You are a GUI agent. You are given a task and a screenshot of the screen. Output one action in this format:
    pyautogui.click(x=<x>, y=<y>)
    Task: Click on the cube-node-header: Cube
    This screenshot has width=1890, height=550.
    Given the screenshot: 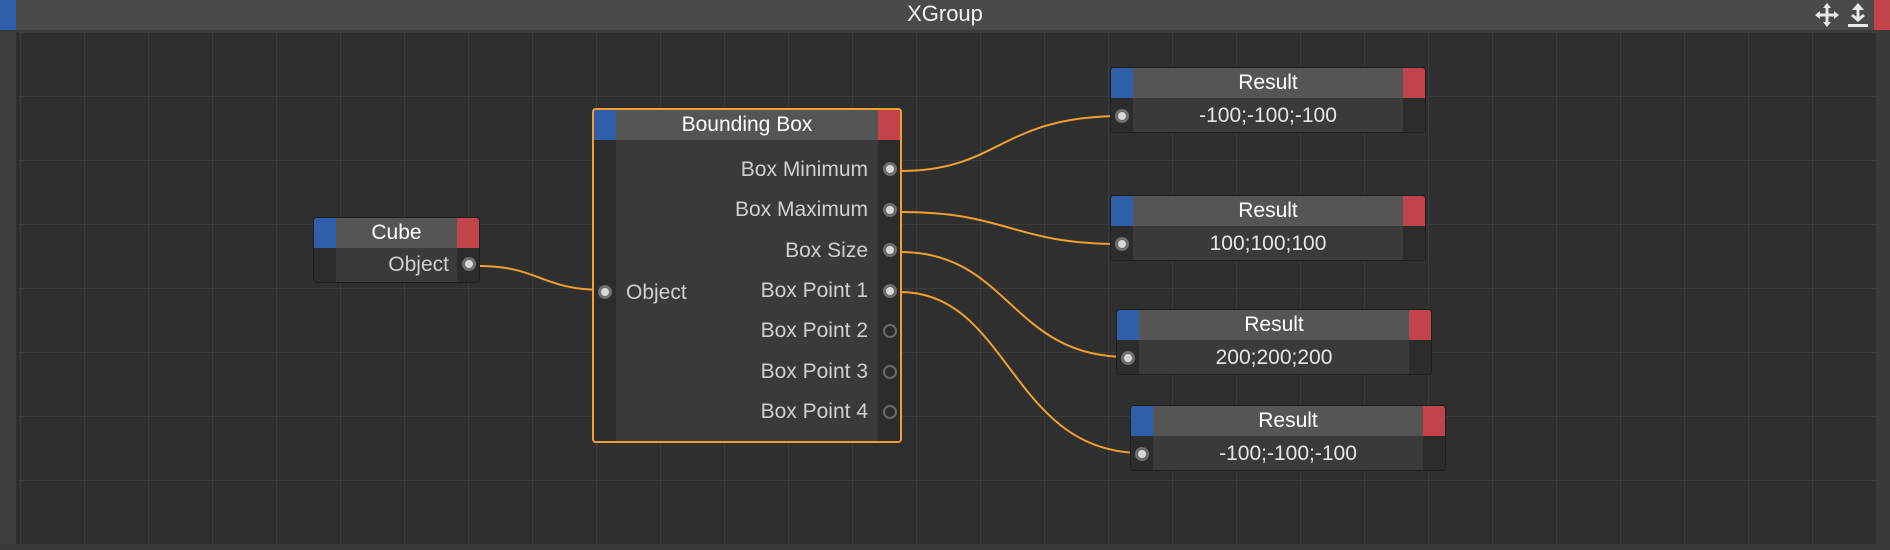 What is the action you would take?
    pyautogui.click(x=396, y=233)
    